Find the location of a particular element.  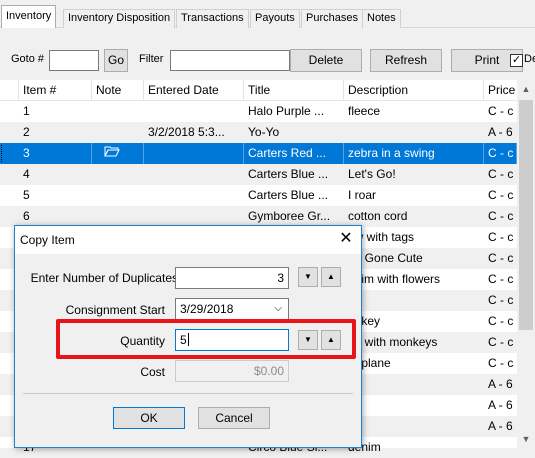

goto-label: Goto # is located at coordinates (28, 59).